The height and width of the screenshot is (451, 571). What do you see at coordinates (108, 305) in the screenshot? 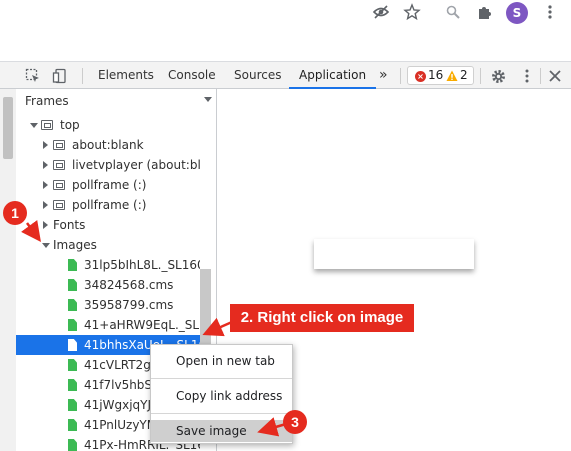
I see `list-item: 35958799.cms` at bounding box center [108, 305].